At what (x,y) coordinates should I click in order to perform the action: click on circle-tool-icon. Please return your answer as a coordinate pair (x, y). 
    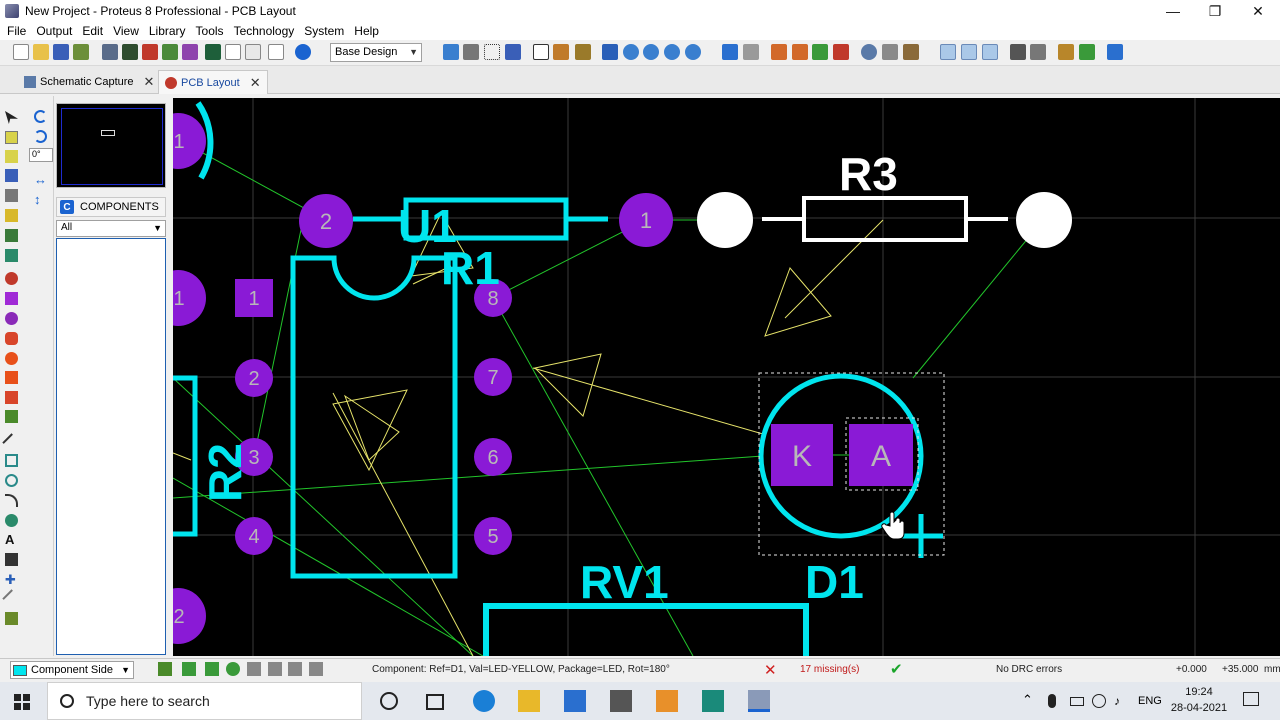
    Looking at the image, I should click on (11, 480).